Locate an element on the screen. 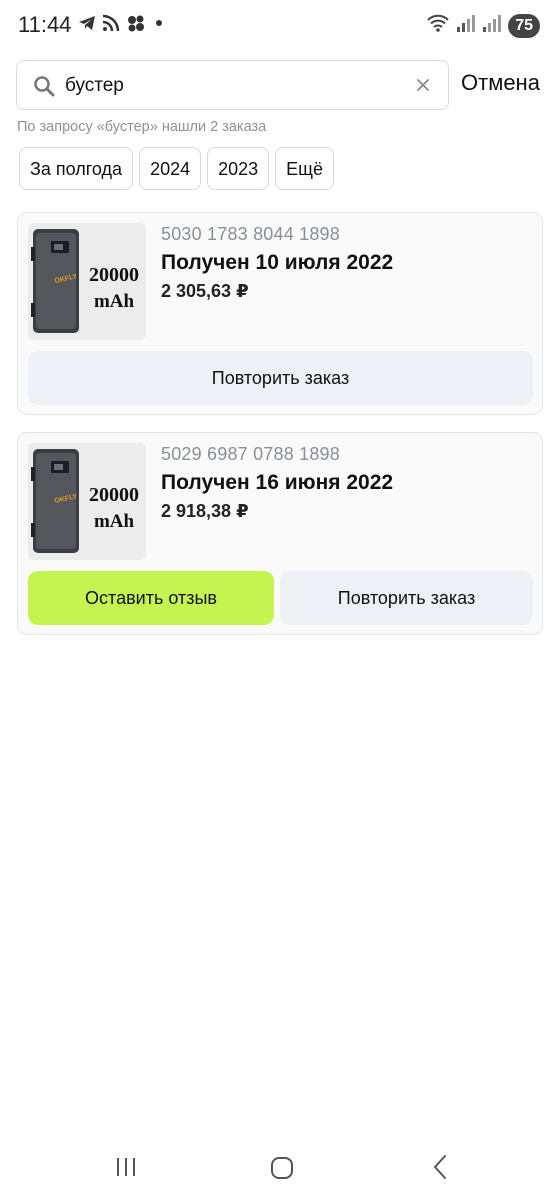 Image resolution: width=560 pixels, height=1200 pixels. status-time: 11:44 is located at coordinates (45, 24).